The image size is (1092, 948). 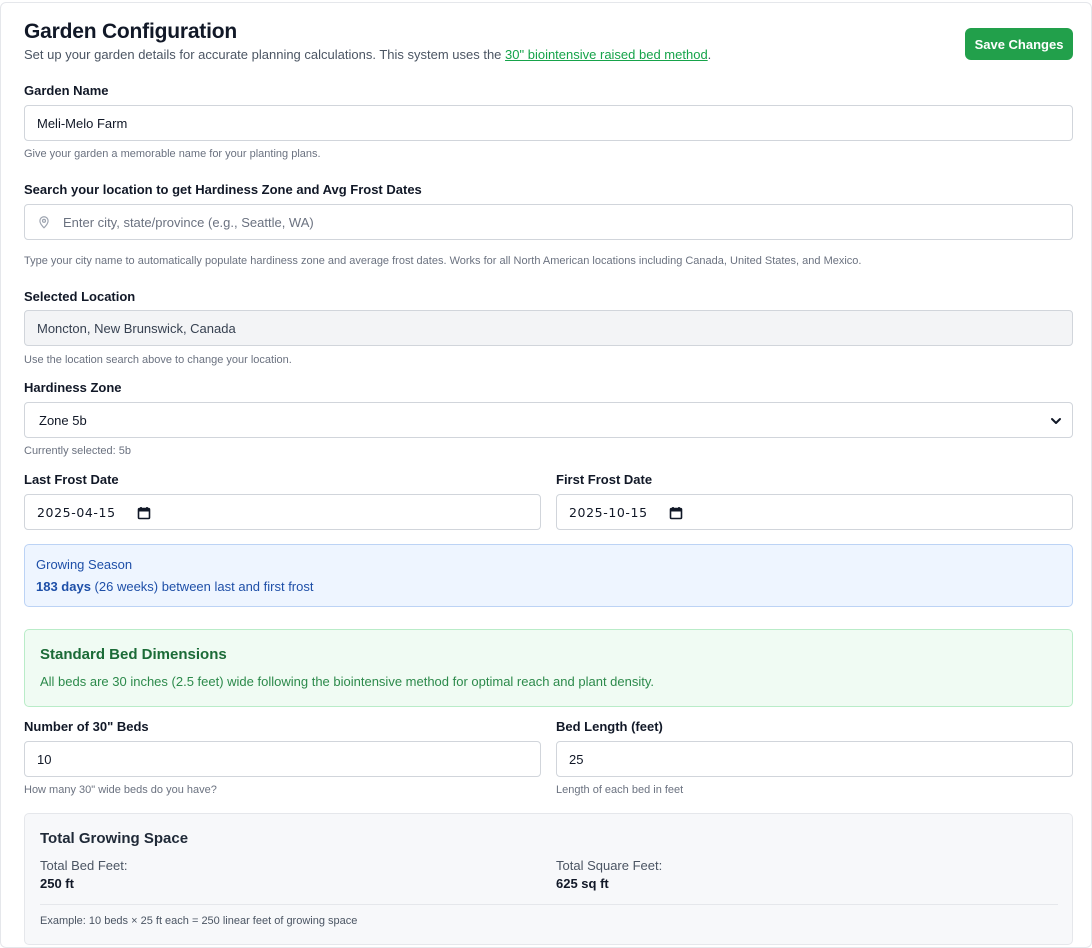 What do you see at coordinates (114, 838) in the screenshot?
I see `total-growing-space-title: Total Growing Space` at bounding box center [114, 838].